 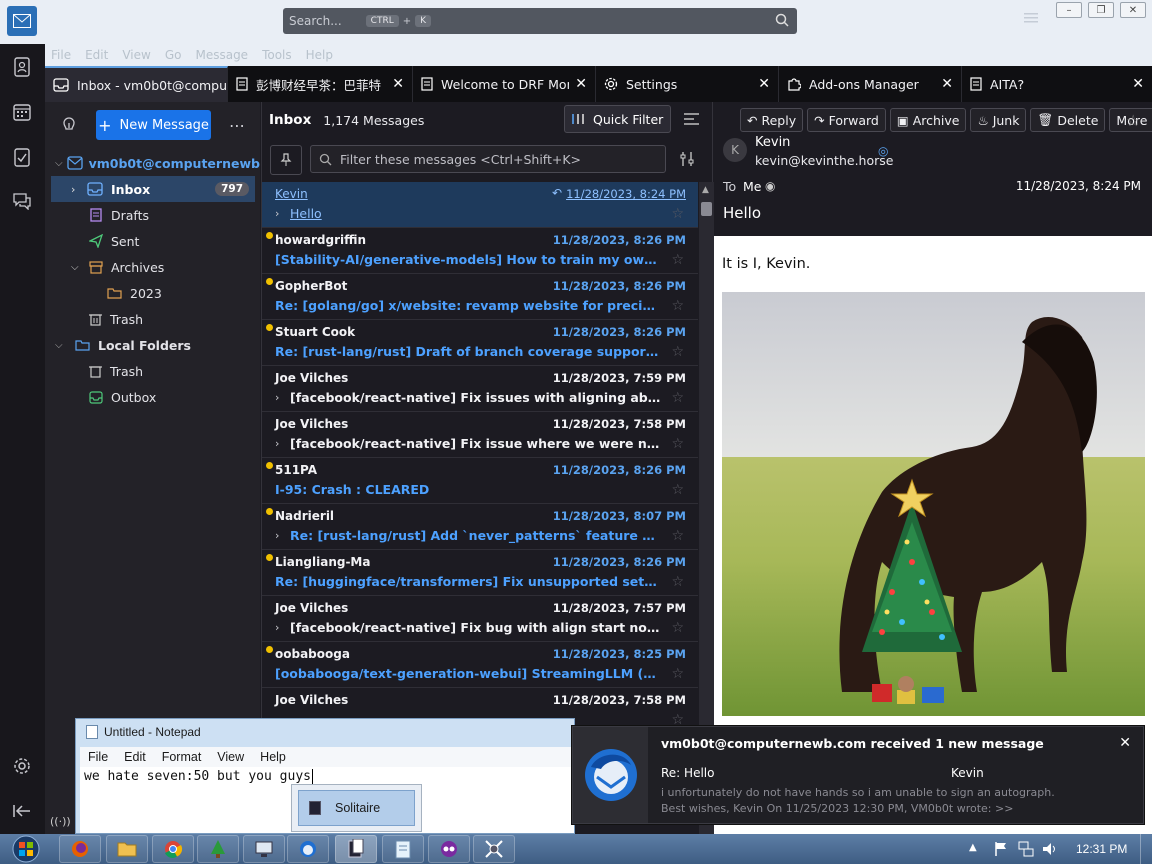 What do you see at coordinates (173, 849) in the screenshot?
I see `chrome-taskbar-icon` at bounding box center [173, 849].